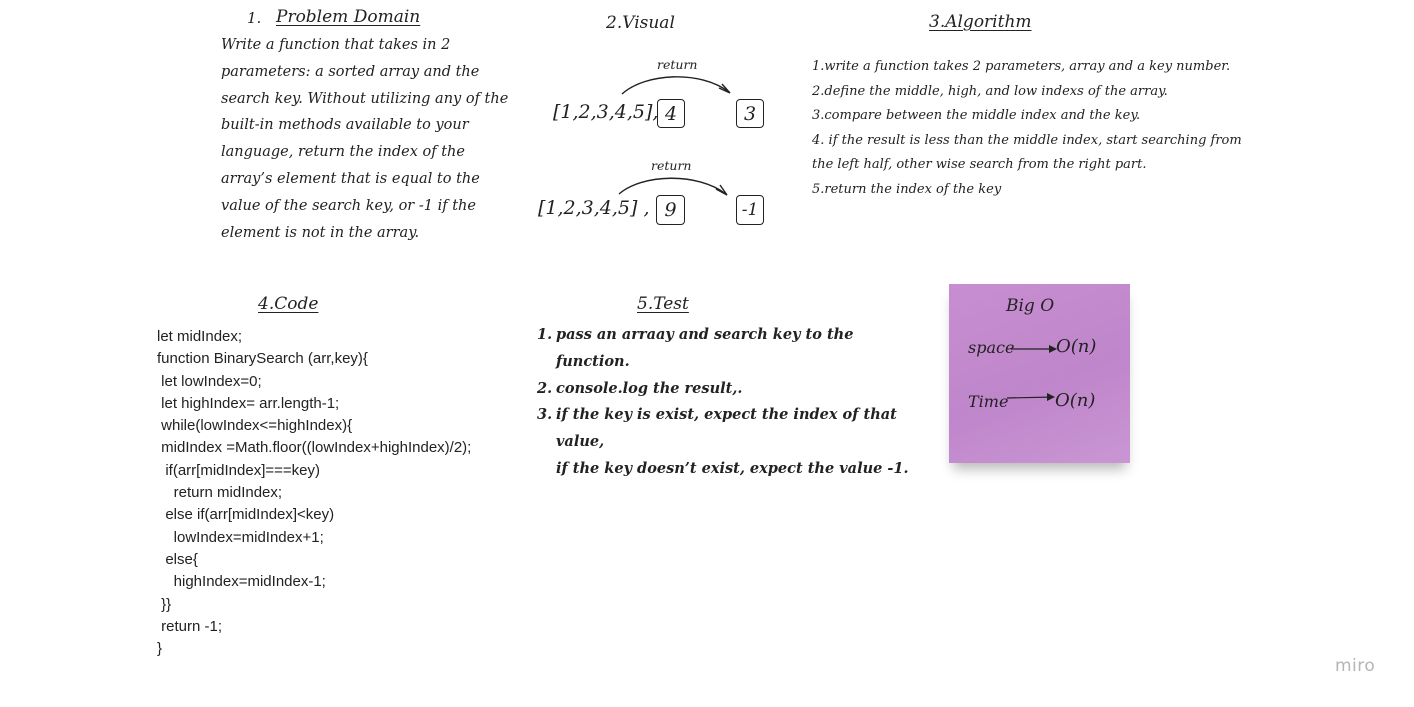  Describe the element at coordinates (663, 304) in the screenshot. I see `test-title: 5.Test` at that location.